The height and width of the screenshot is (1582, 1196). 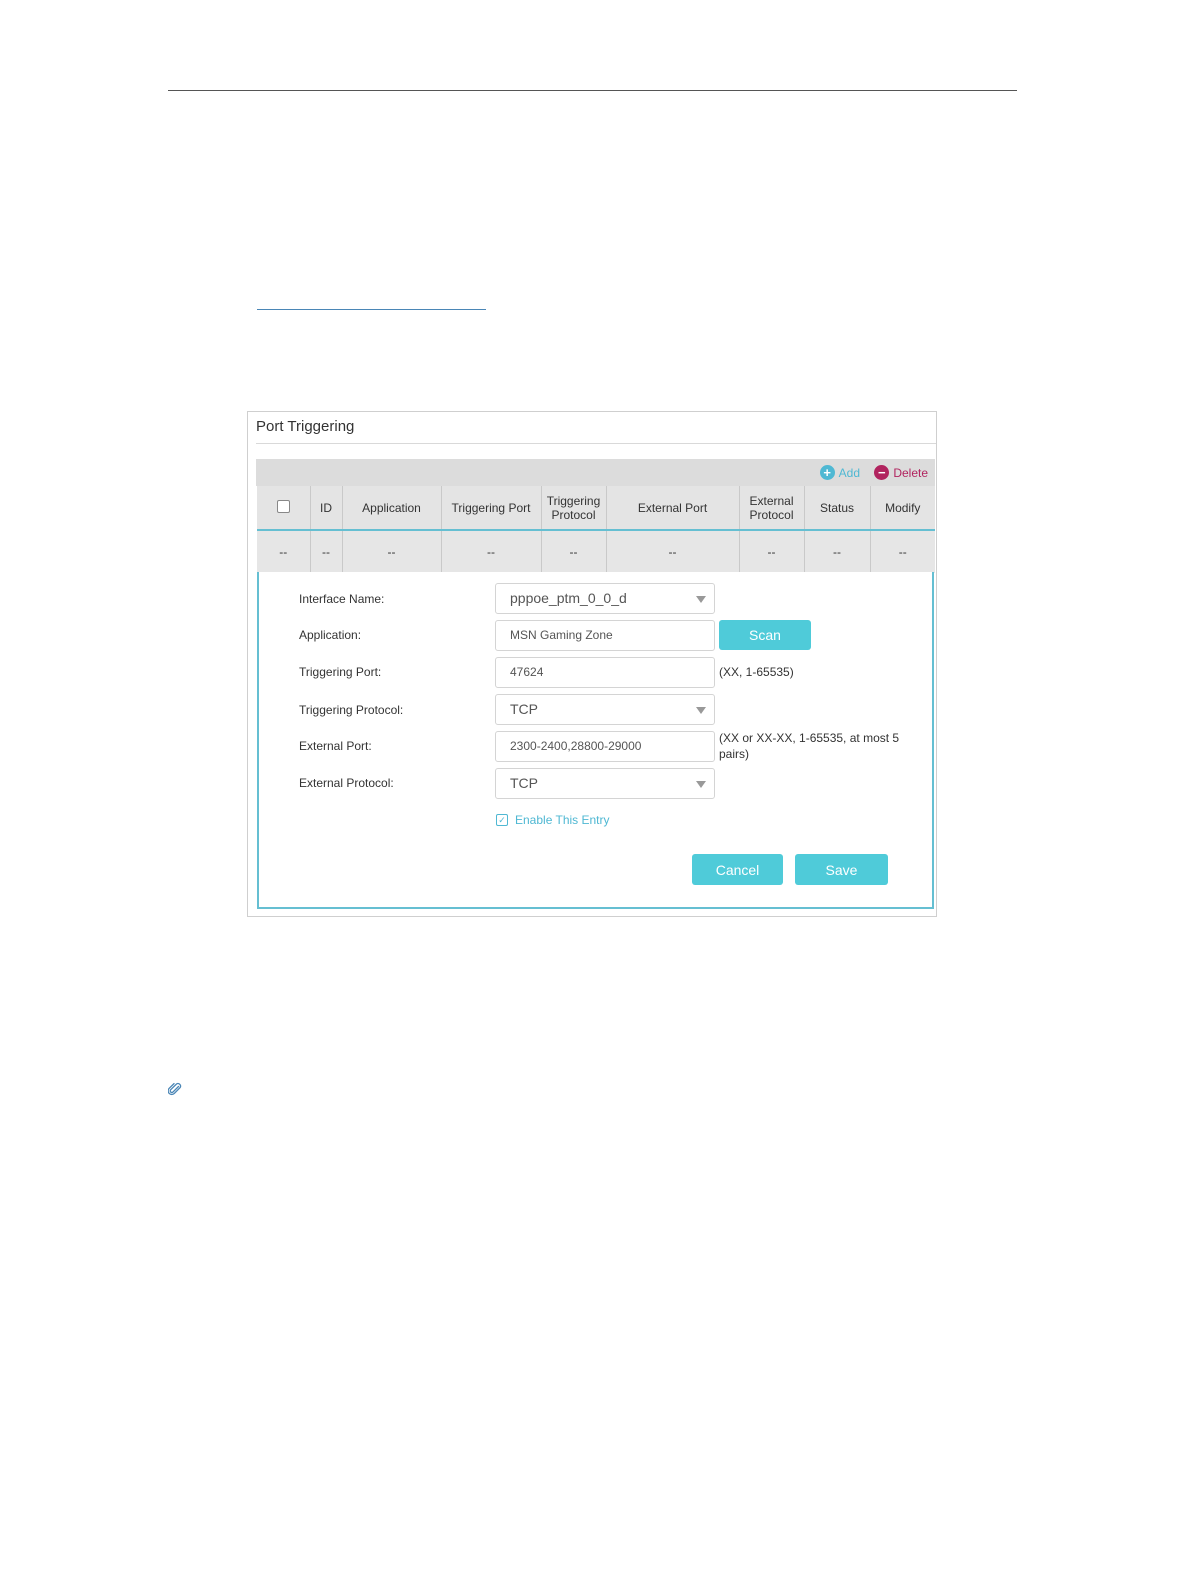 I want to click on enable-entry-checkbox: ✓ Enable This Entry, so click(x=553, y=820).